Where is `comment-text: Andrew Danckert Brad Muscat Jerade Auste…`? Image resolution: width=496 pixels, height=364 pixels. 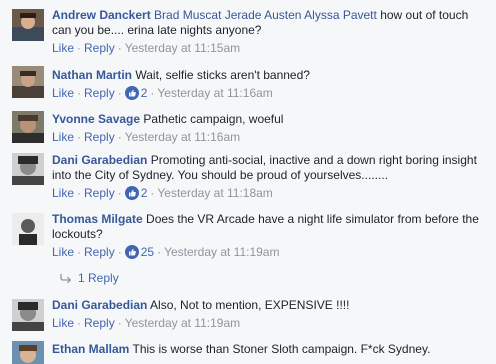 comment-text: Andrew Danckert Brad Muscat Jerade Auste… is located at coordinates (271, 23).